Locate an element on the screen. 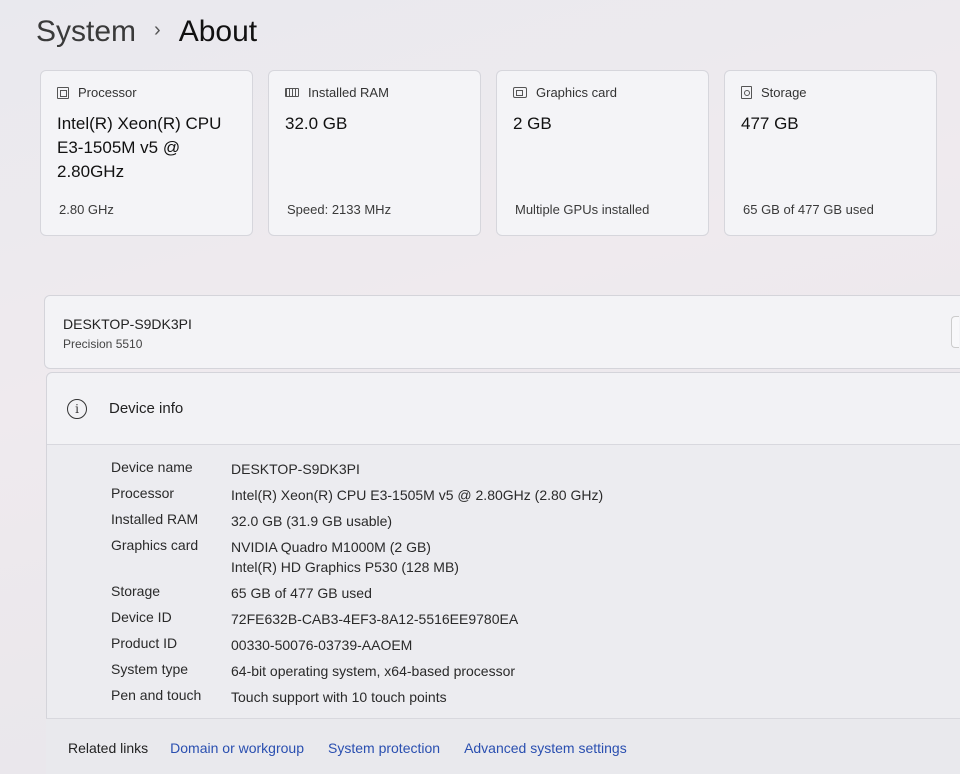 The height and width of the screenshot is (774, 960). device-model: Precision 5510 is located at coordinates (103, 344).